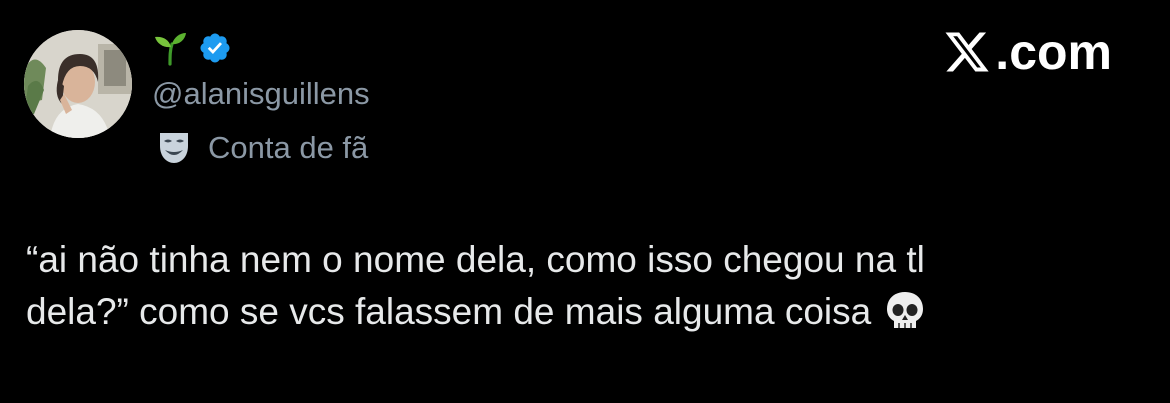  I want to click on skull-icon, so click(905, 310).